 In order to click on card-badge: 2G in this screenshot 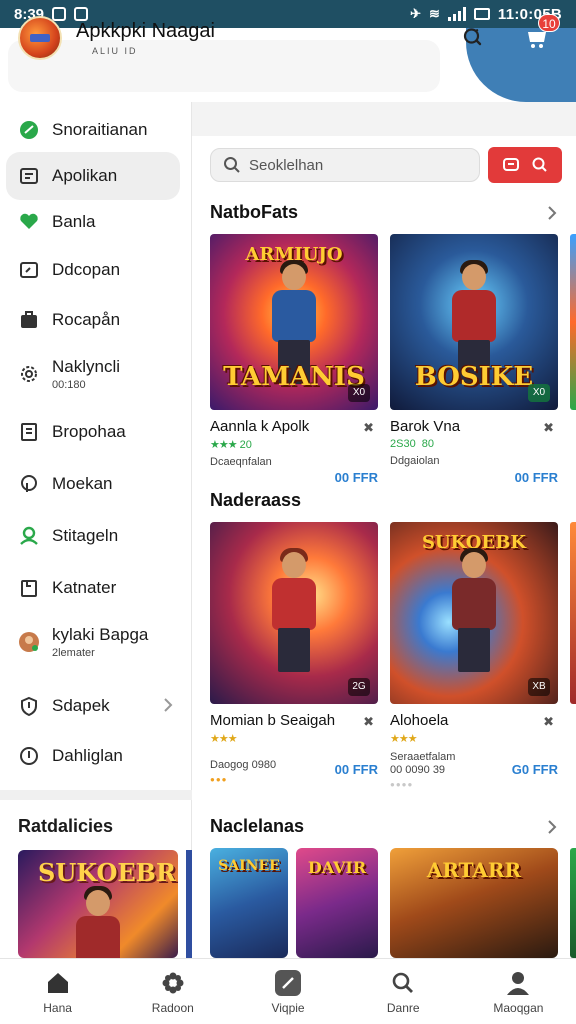, I will do `click(359, 687)`.